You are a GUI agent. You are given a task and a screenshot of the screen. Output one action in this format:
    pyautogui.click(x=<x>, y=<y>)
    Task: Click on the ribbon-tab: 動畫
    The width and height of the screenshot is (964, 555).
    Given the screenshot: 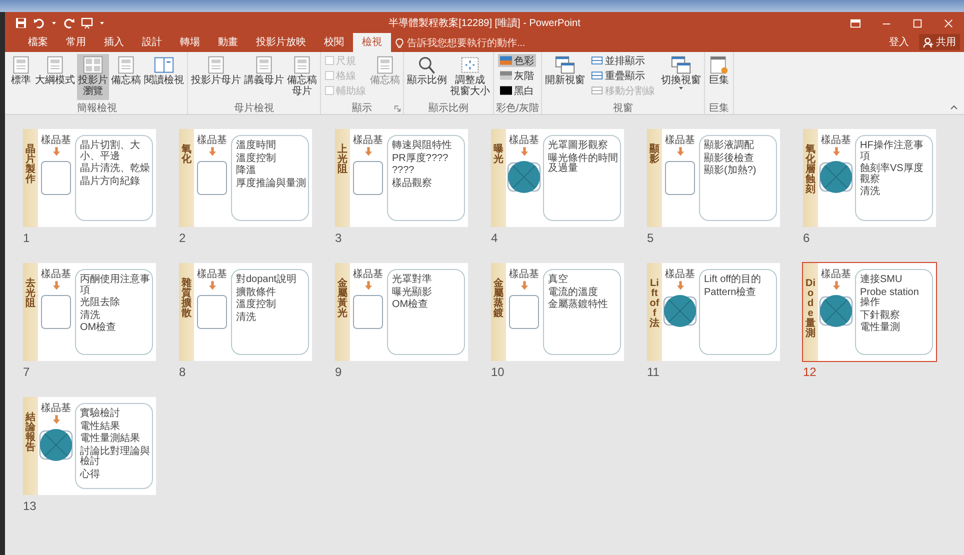 What is the action you would take?
    pyautogui.click(x=228, y=42)
    